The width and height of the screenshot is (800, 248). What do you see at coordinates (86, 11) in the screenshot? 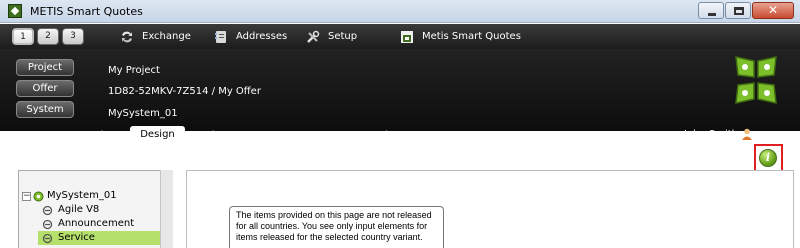
I see `window-title: METIS Smart Quotes` at bounding box center [86, 11].